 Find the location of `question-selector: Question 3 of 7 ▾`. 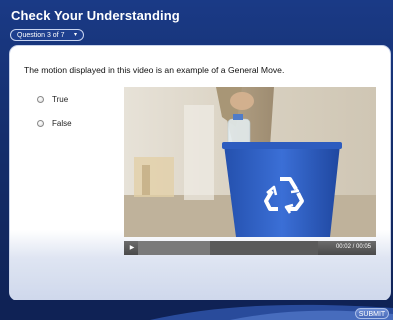

question-selector: Question 3 of 7 ▾ is located at coordinates (47, 35).